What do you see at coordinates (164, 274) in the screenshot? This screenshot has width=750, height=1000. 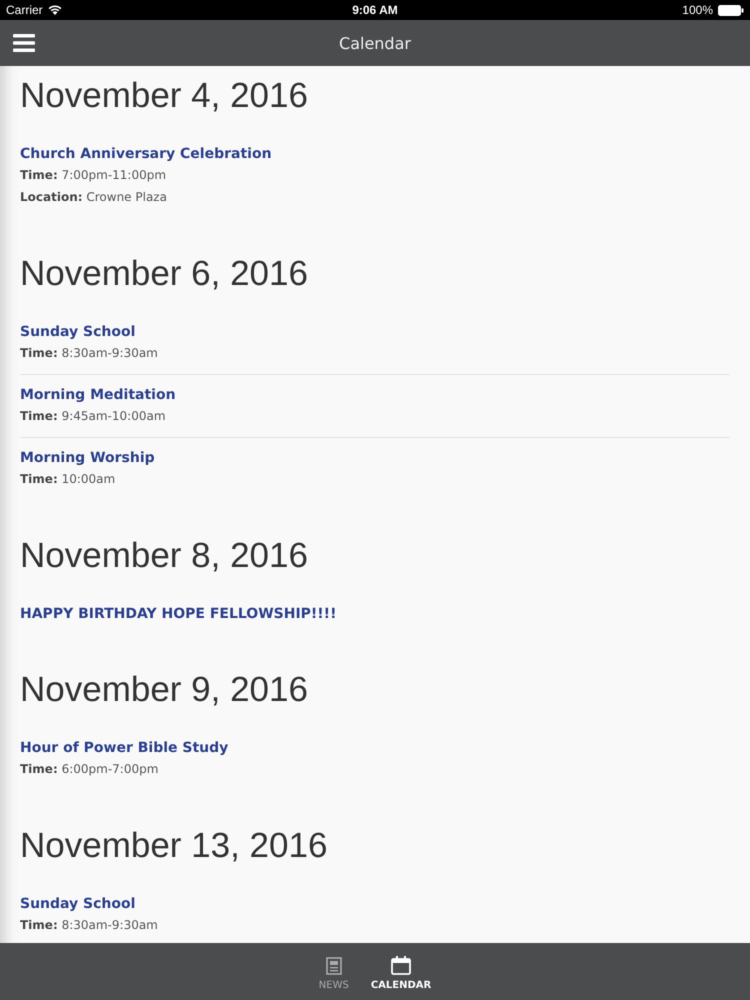 I see `date-heading: November 6, 2016` at bounding box center [164, 274].